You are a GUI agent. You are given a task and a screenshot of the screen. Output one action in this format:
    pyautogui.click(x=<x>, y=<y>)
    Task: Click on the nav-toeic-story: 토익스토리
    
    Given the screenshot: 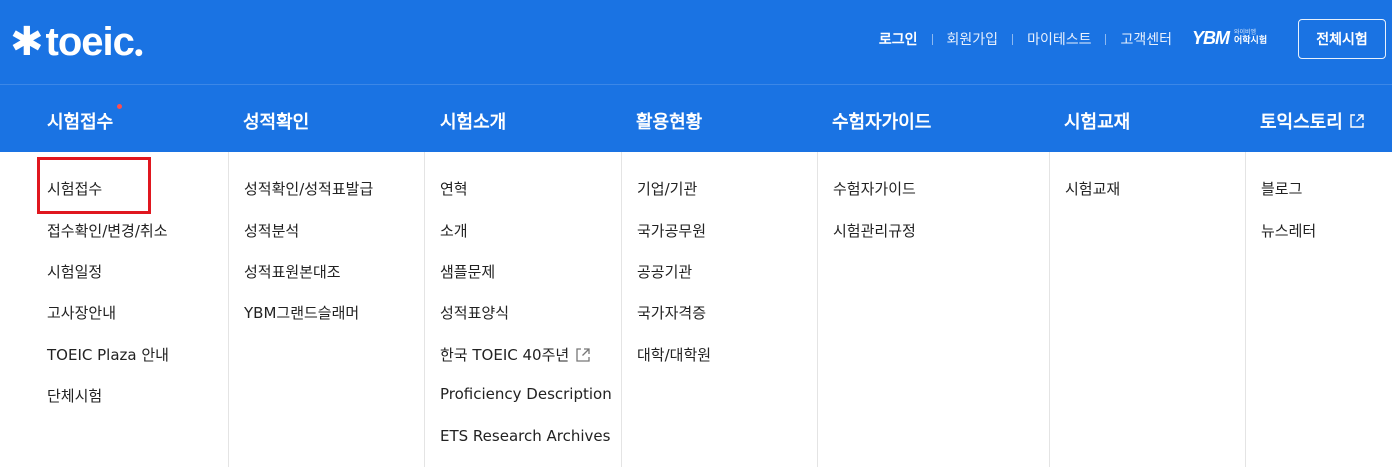 What is the action you would take?
    pyautogui.click(x=1312, y=121)
    